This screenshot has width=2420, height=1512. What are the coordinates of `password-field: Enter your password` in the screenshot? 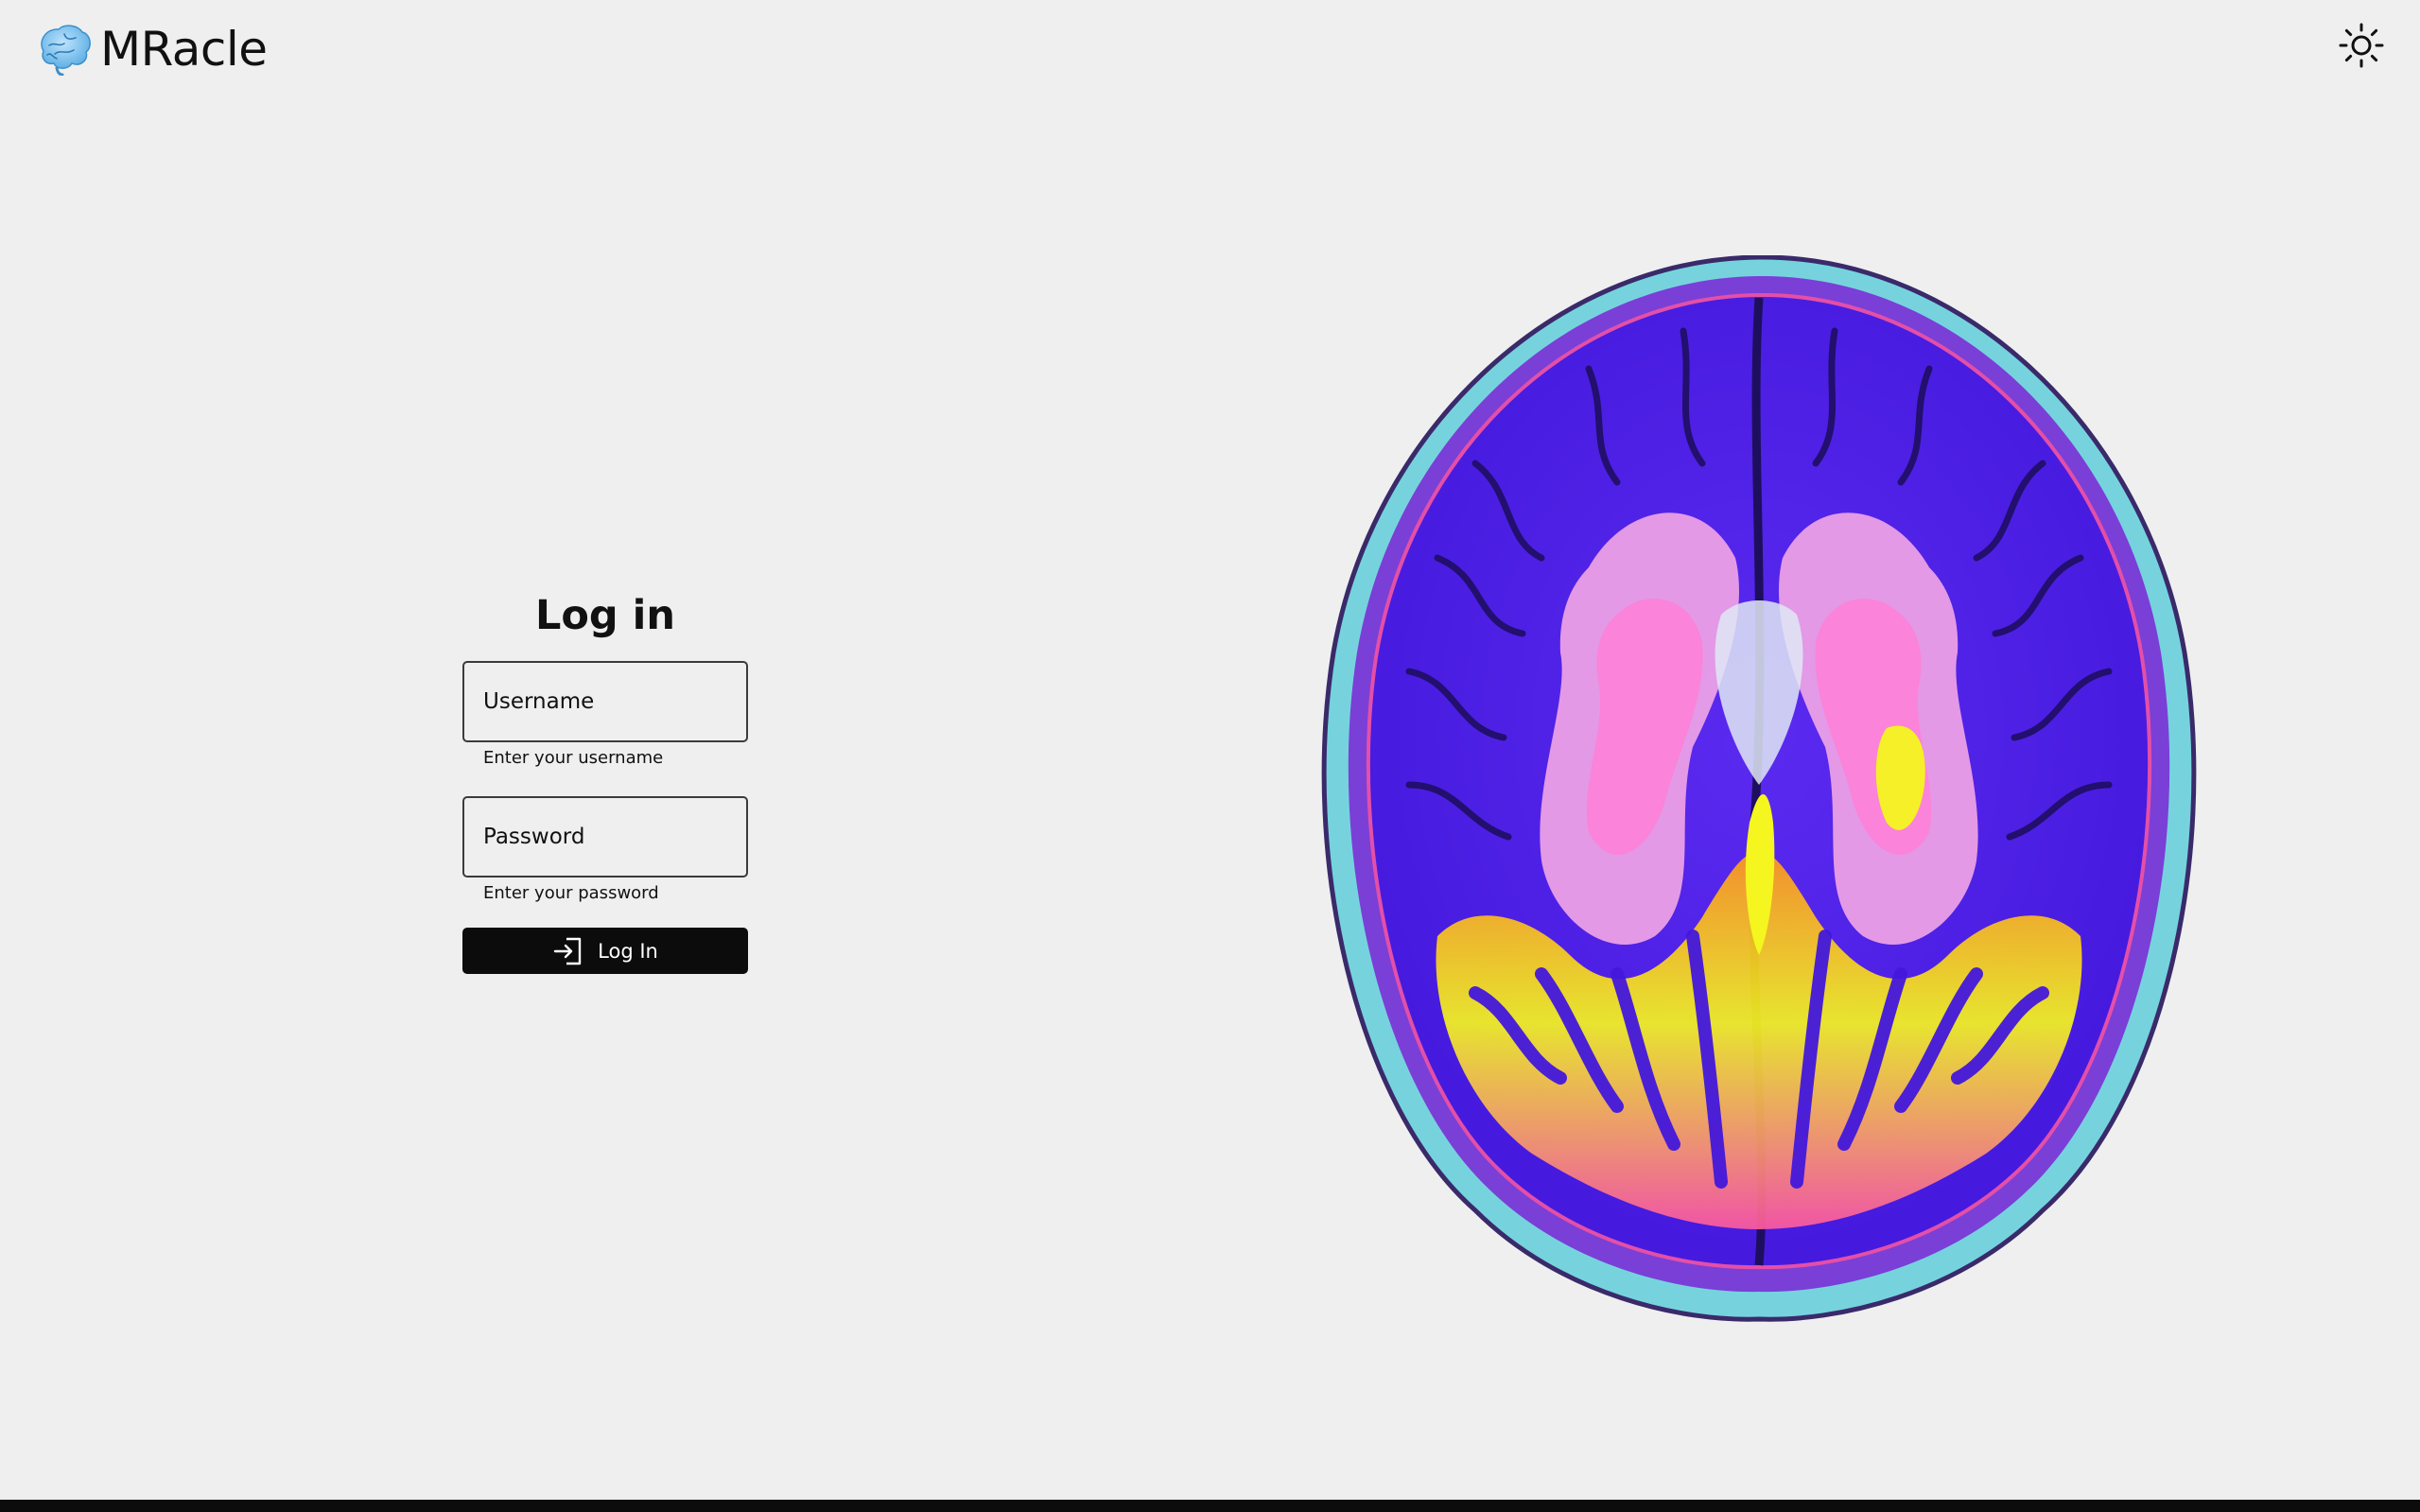 It's located at (605, 850).